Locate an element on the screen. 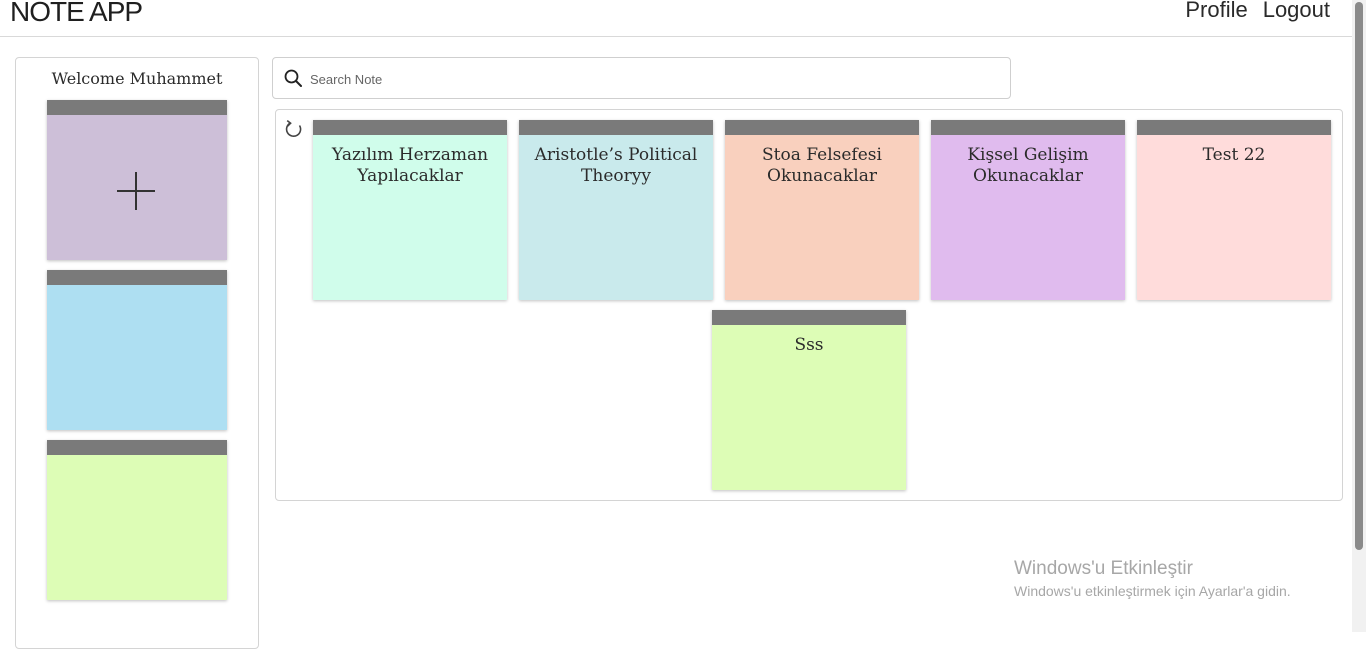 Image resolution: width=1366 pixels, height=649 pixels. note-title: Stoa Felsefesi Okunacaklar is located at coordinates (822, 165).